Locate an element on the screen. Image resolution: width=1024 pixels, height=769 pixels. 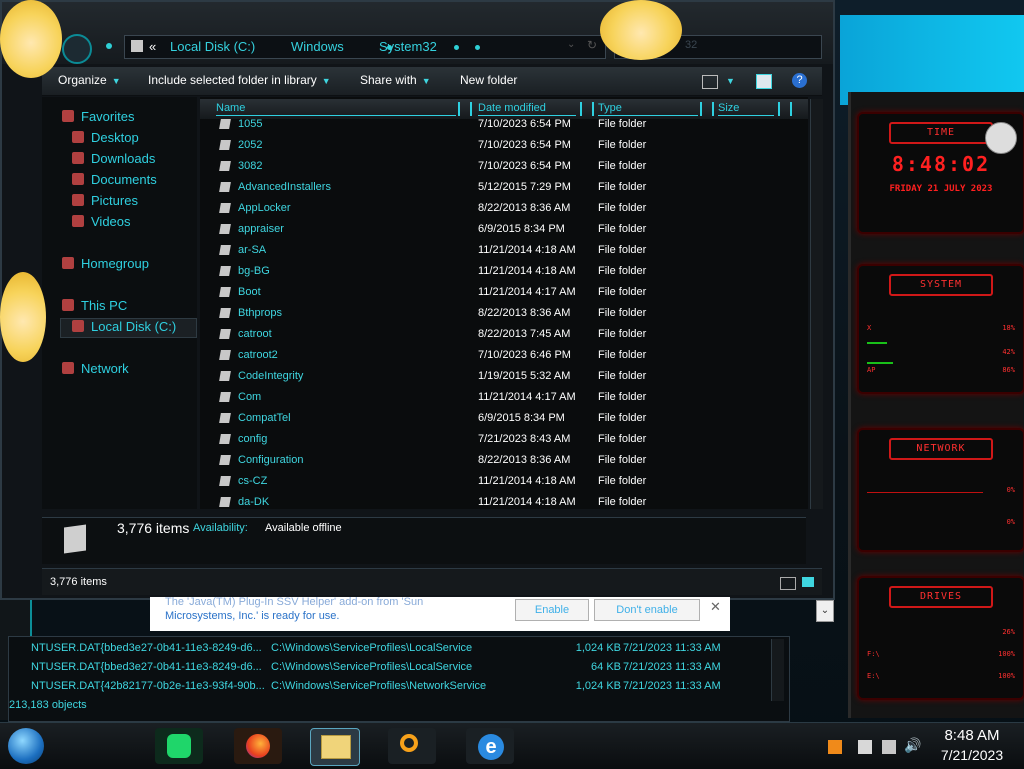
nav-desktop: Desktop is located at coordinates (105, 137).